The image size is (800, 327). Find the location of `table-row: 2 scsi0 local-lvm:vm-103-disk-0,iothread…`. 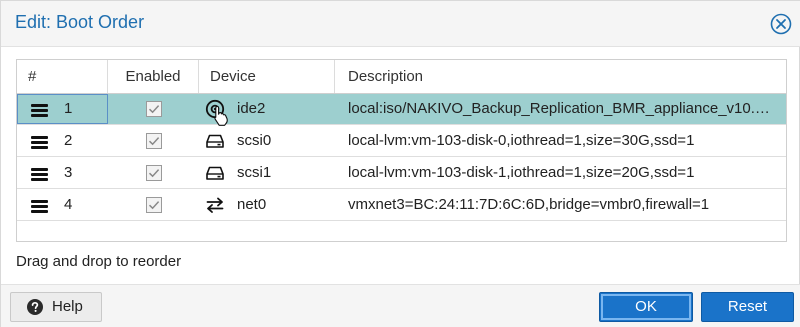

table-row: 2 scsi0 local-lvm:vm-103-disk-0,iothread… is located at coordinates (401, 141).